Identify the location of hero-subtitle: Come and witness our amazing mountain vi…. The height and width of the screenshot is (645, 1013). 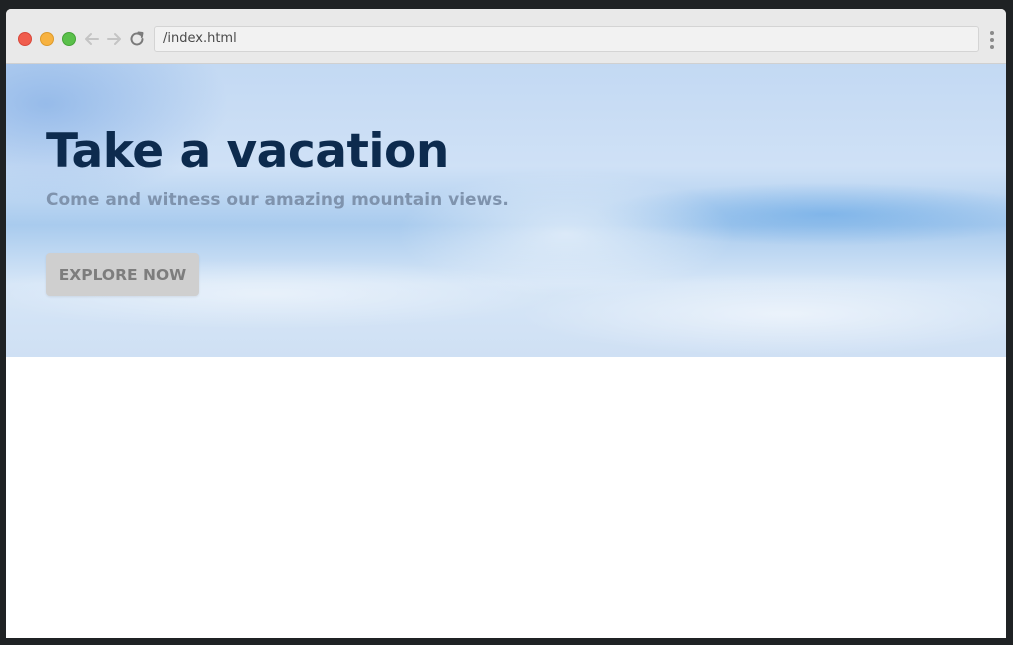
(277, 200).